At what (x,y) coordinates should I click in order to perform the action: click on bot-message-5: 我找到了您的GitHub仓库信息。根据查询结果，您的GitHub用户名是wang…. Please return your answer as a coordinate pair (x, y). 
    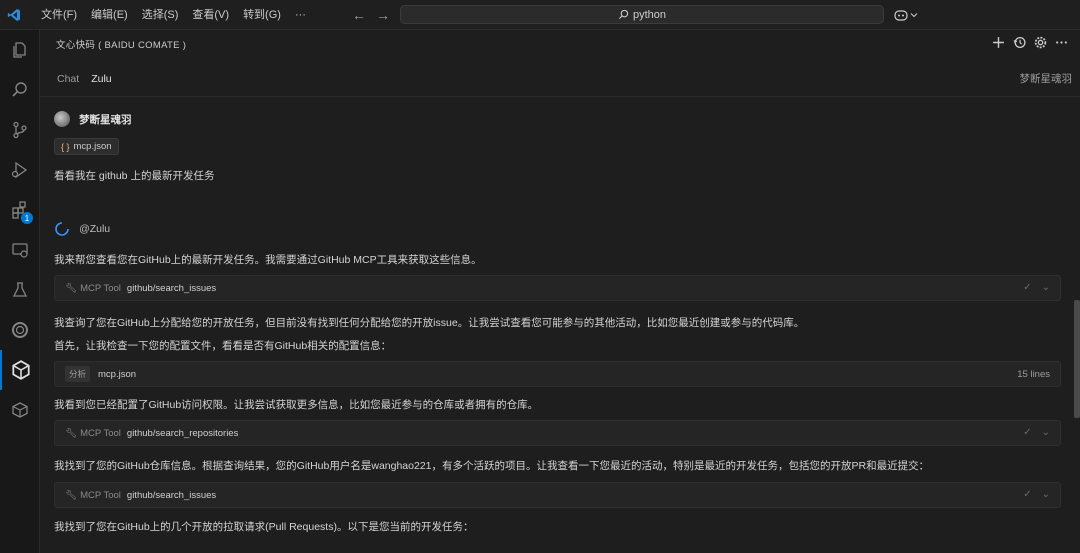
    Looking at the image, I should click on (492, 466).